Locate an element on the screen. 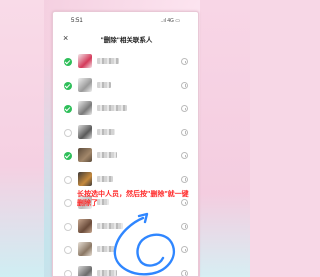 The height and width of the screenshot is (277, 320). nav-bar: × "删除"相关联系人 is located at coordinates (125, 39).